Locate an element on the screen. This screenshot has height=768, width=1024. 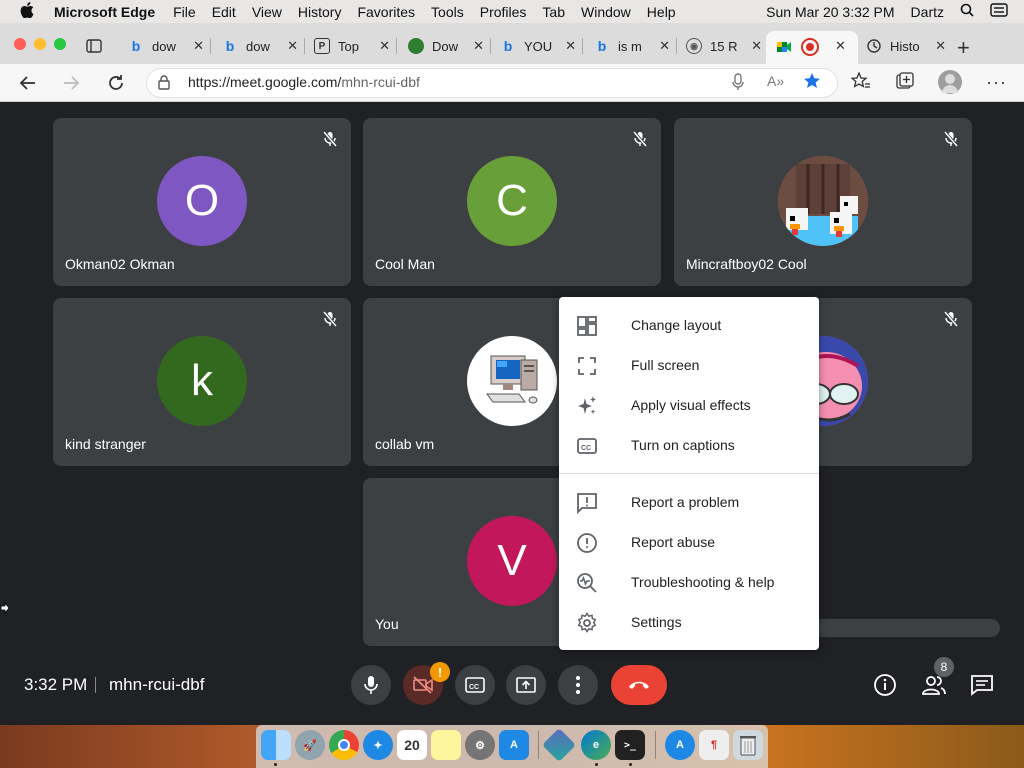
system-preferences-icon: ⚙ is located at coordinates (480, 745).